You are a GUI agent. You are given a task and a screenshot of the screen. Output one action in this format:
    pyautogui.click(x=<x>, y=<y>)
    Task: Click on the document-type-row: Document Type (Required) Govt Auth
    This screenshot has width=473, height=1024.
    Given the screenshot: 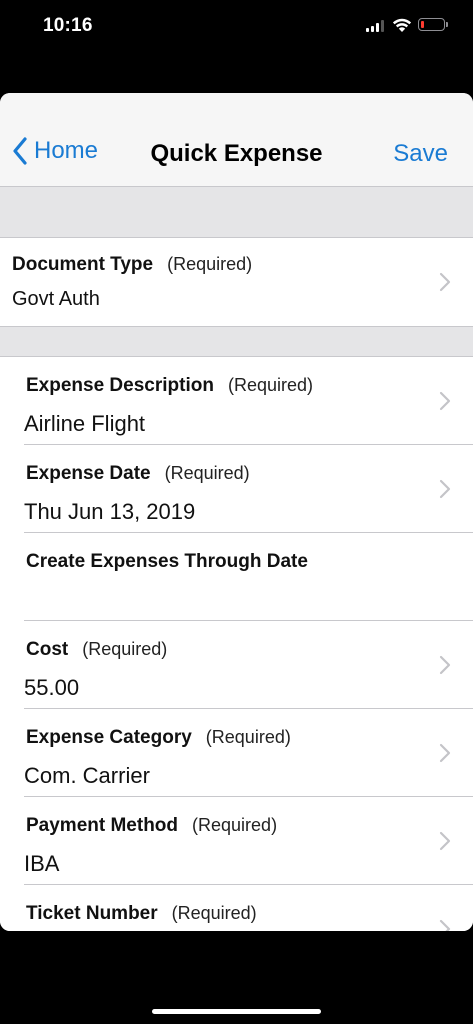 What is the action you would take?
    pyautogui.click(x=236, y=282)
    